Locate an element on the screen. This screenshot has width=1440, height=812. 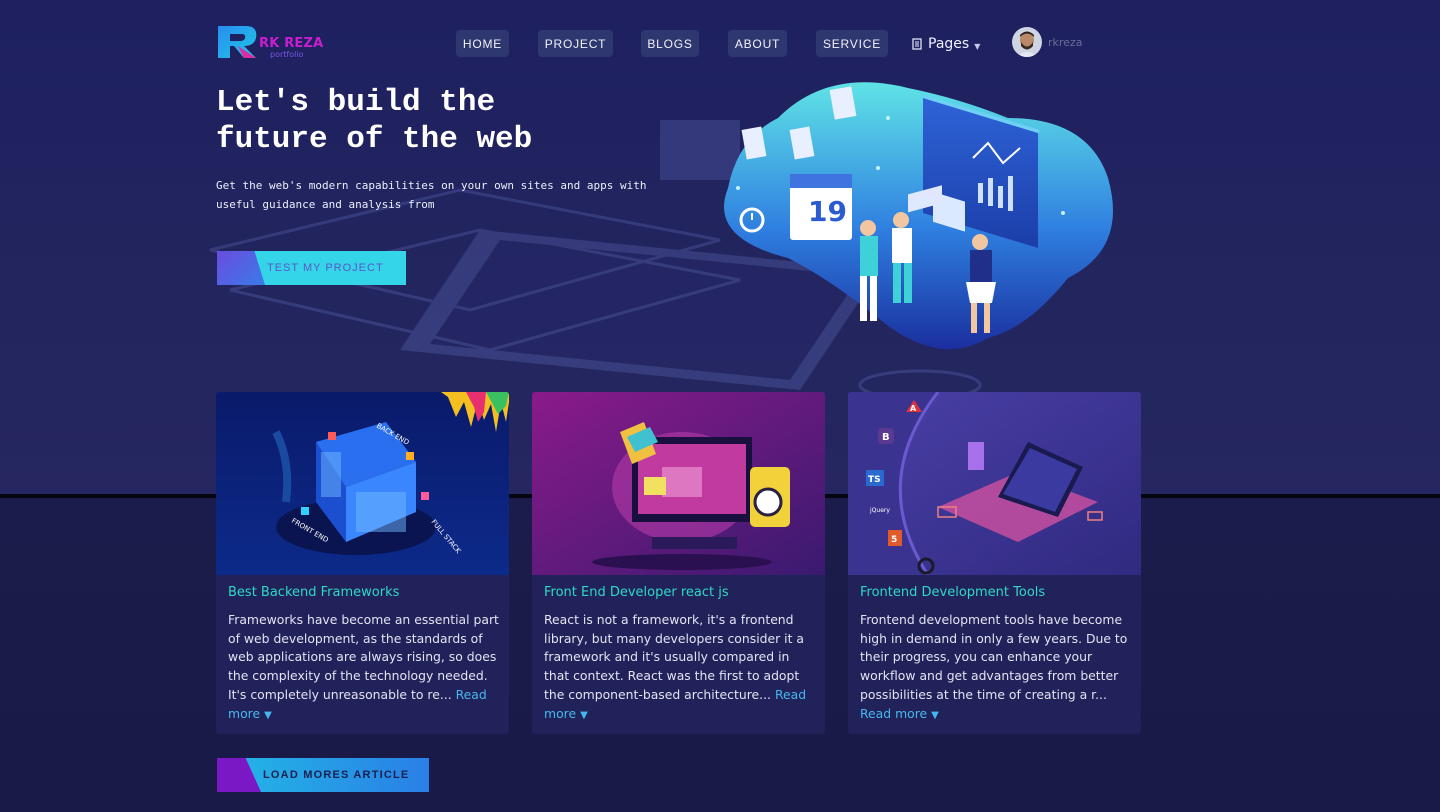
nav-project-button: PROJECT is located at coordinates (575, 43).